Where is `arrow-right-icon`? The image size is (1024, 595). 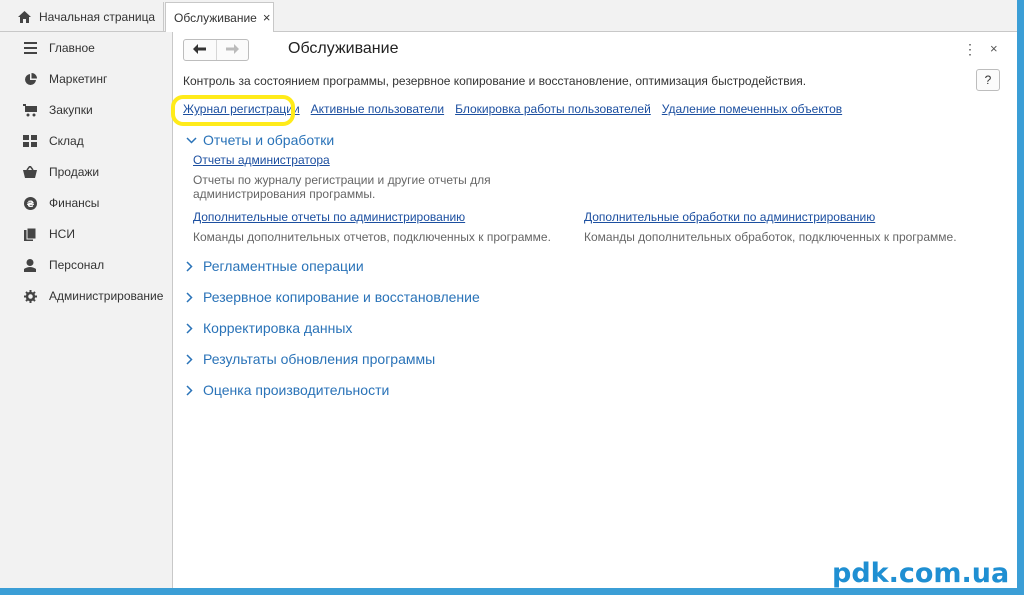 arrow-right-icon is located at coordinates (232, 50).